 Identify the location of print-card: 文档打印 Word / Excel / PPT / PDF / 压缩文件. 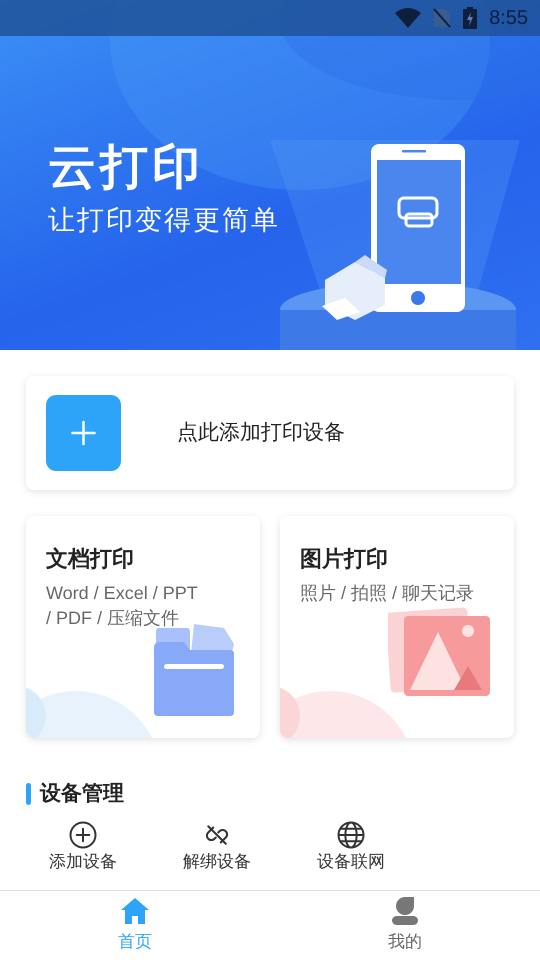
(143, 627).